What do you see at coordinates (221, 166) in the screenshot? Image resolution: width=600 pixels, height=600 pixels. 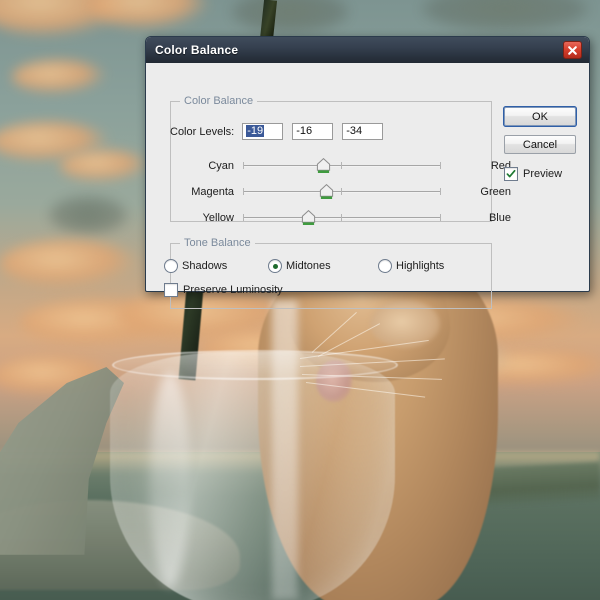 I see `slider-label-cyan: Cyan` at bounding box center [221, 166].